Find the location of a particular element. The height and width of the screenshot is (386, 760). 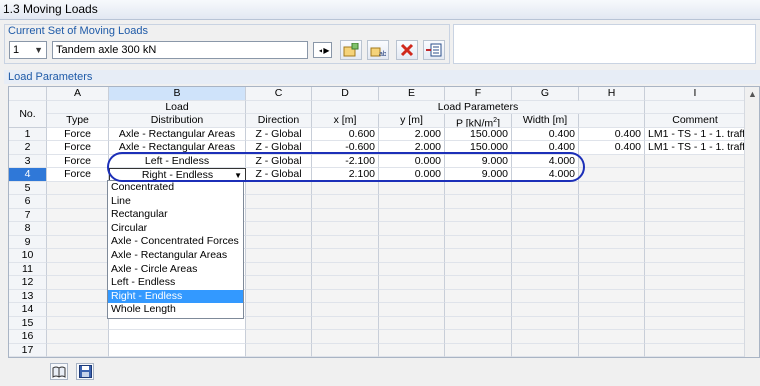

p-cell: 150.000 is located at coordinates (478, 148).